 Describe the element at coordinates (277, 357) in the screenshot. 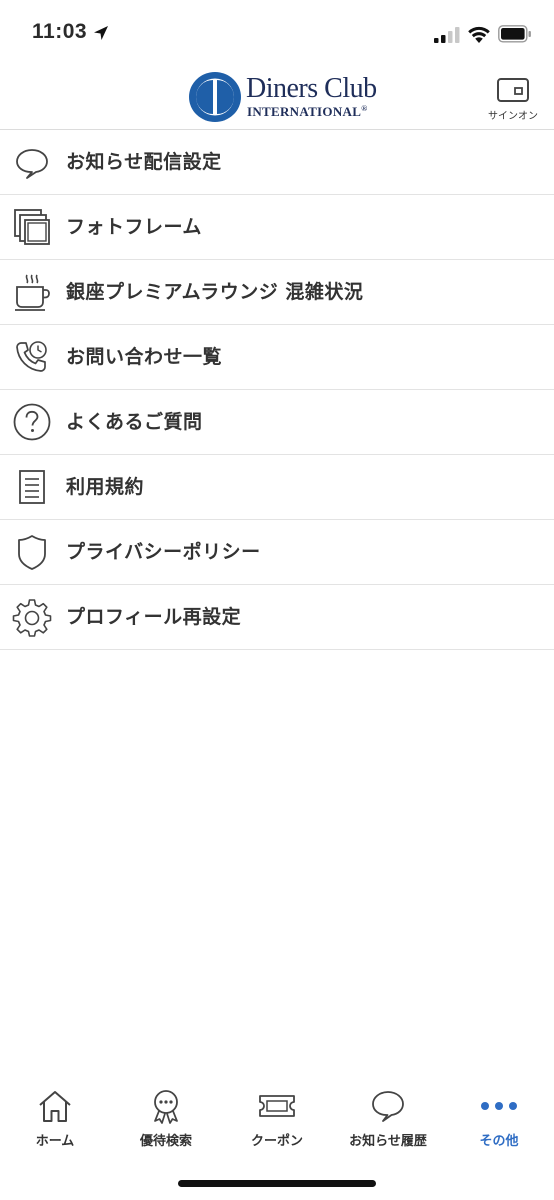

I see `menu-item-inquiries: お問い合わせ一覧` at that location.